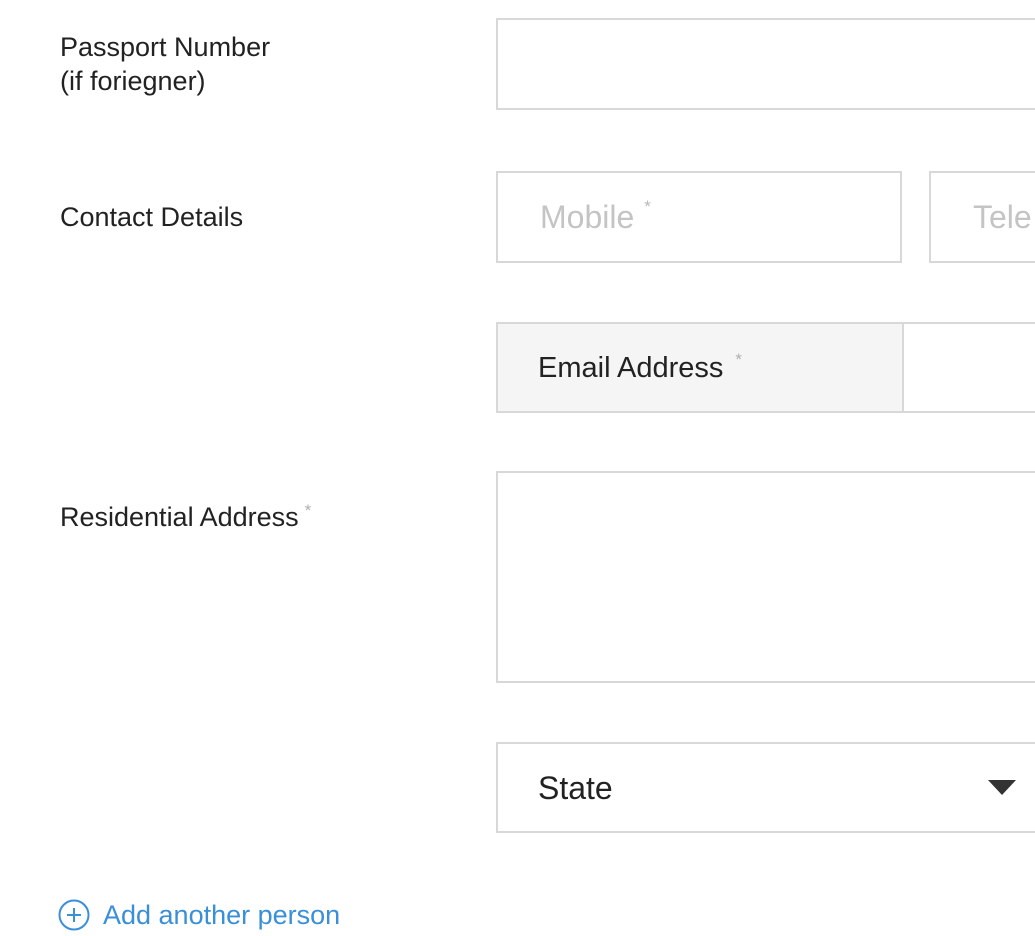  I want to click on residential-required-marker: *, so click(308, 510).